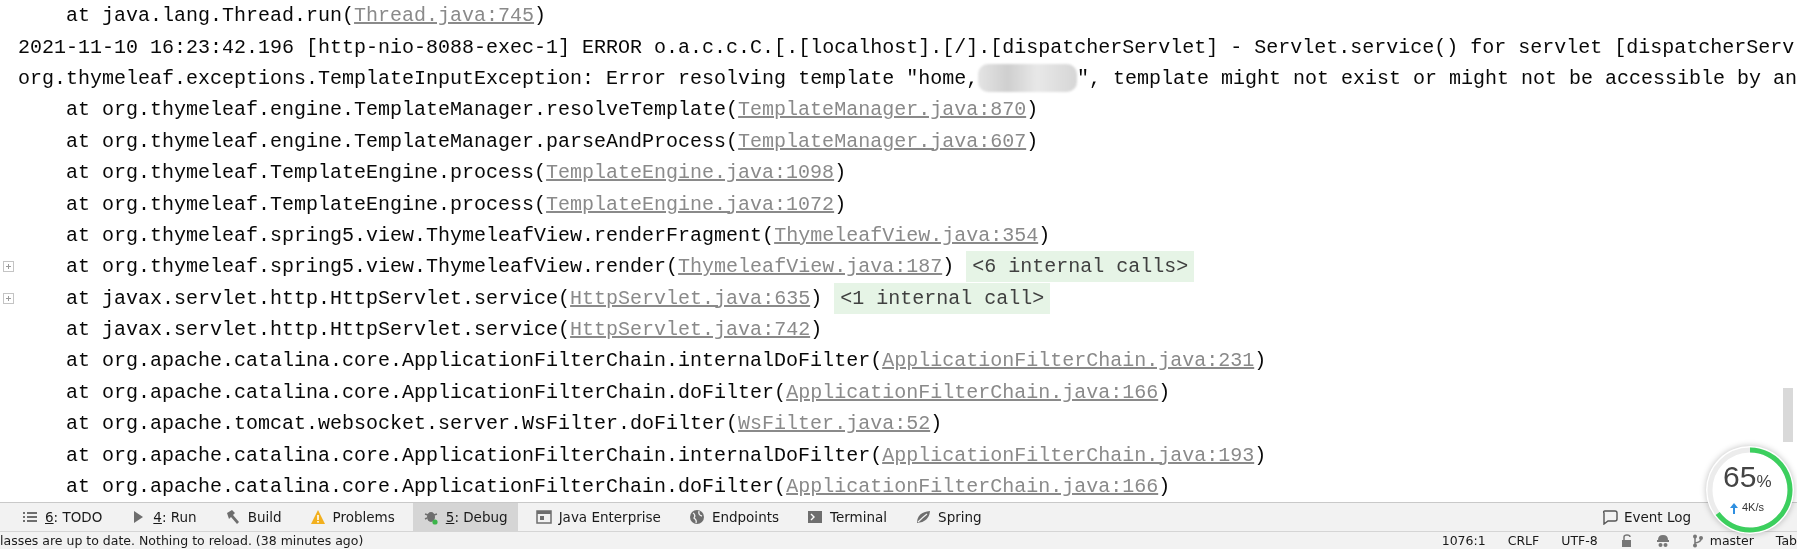  I want to click on tool-window-tab: Java Enterprise, so click(598, 517).